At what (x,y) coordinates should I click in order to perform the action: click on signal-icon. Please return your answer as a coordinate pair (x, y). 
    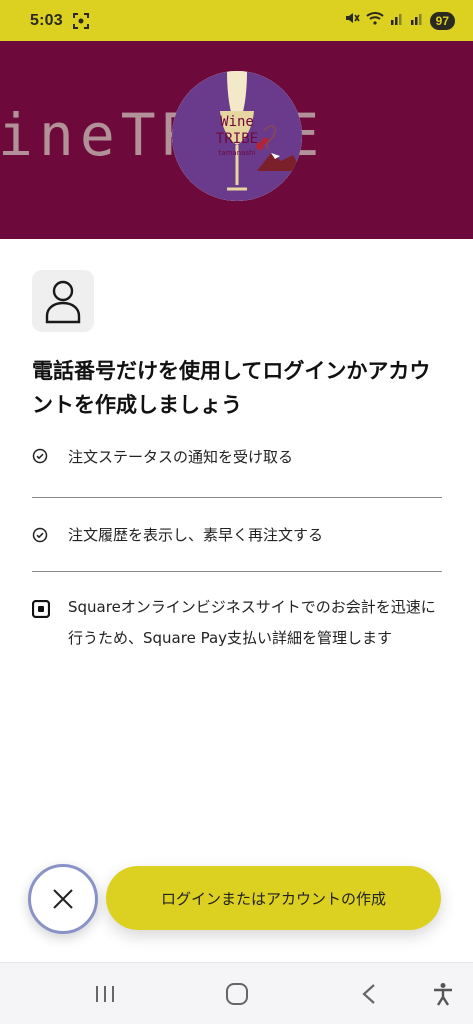
    Looking at the image, I should click on (397, 20).